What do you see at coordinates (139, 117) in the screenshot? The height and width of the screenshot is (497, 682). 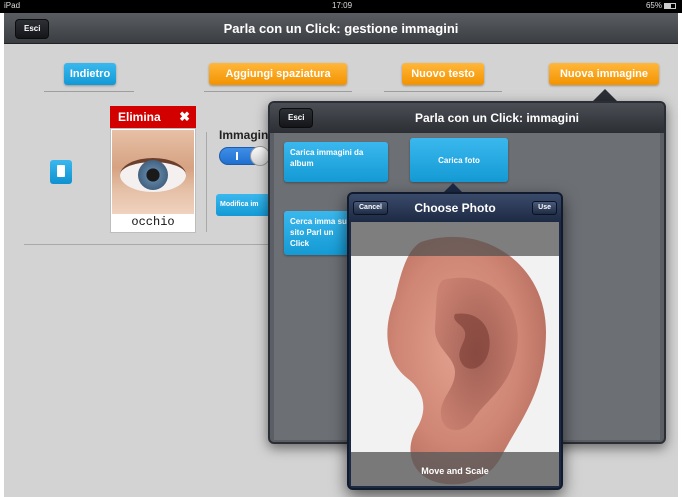 I see `delete-label: Elimina` at bounding box center [139, 117].